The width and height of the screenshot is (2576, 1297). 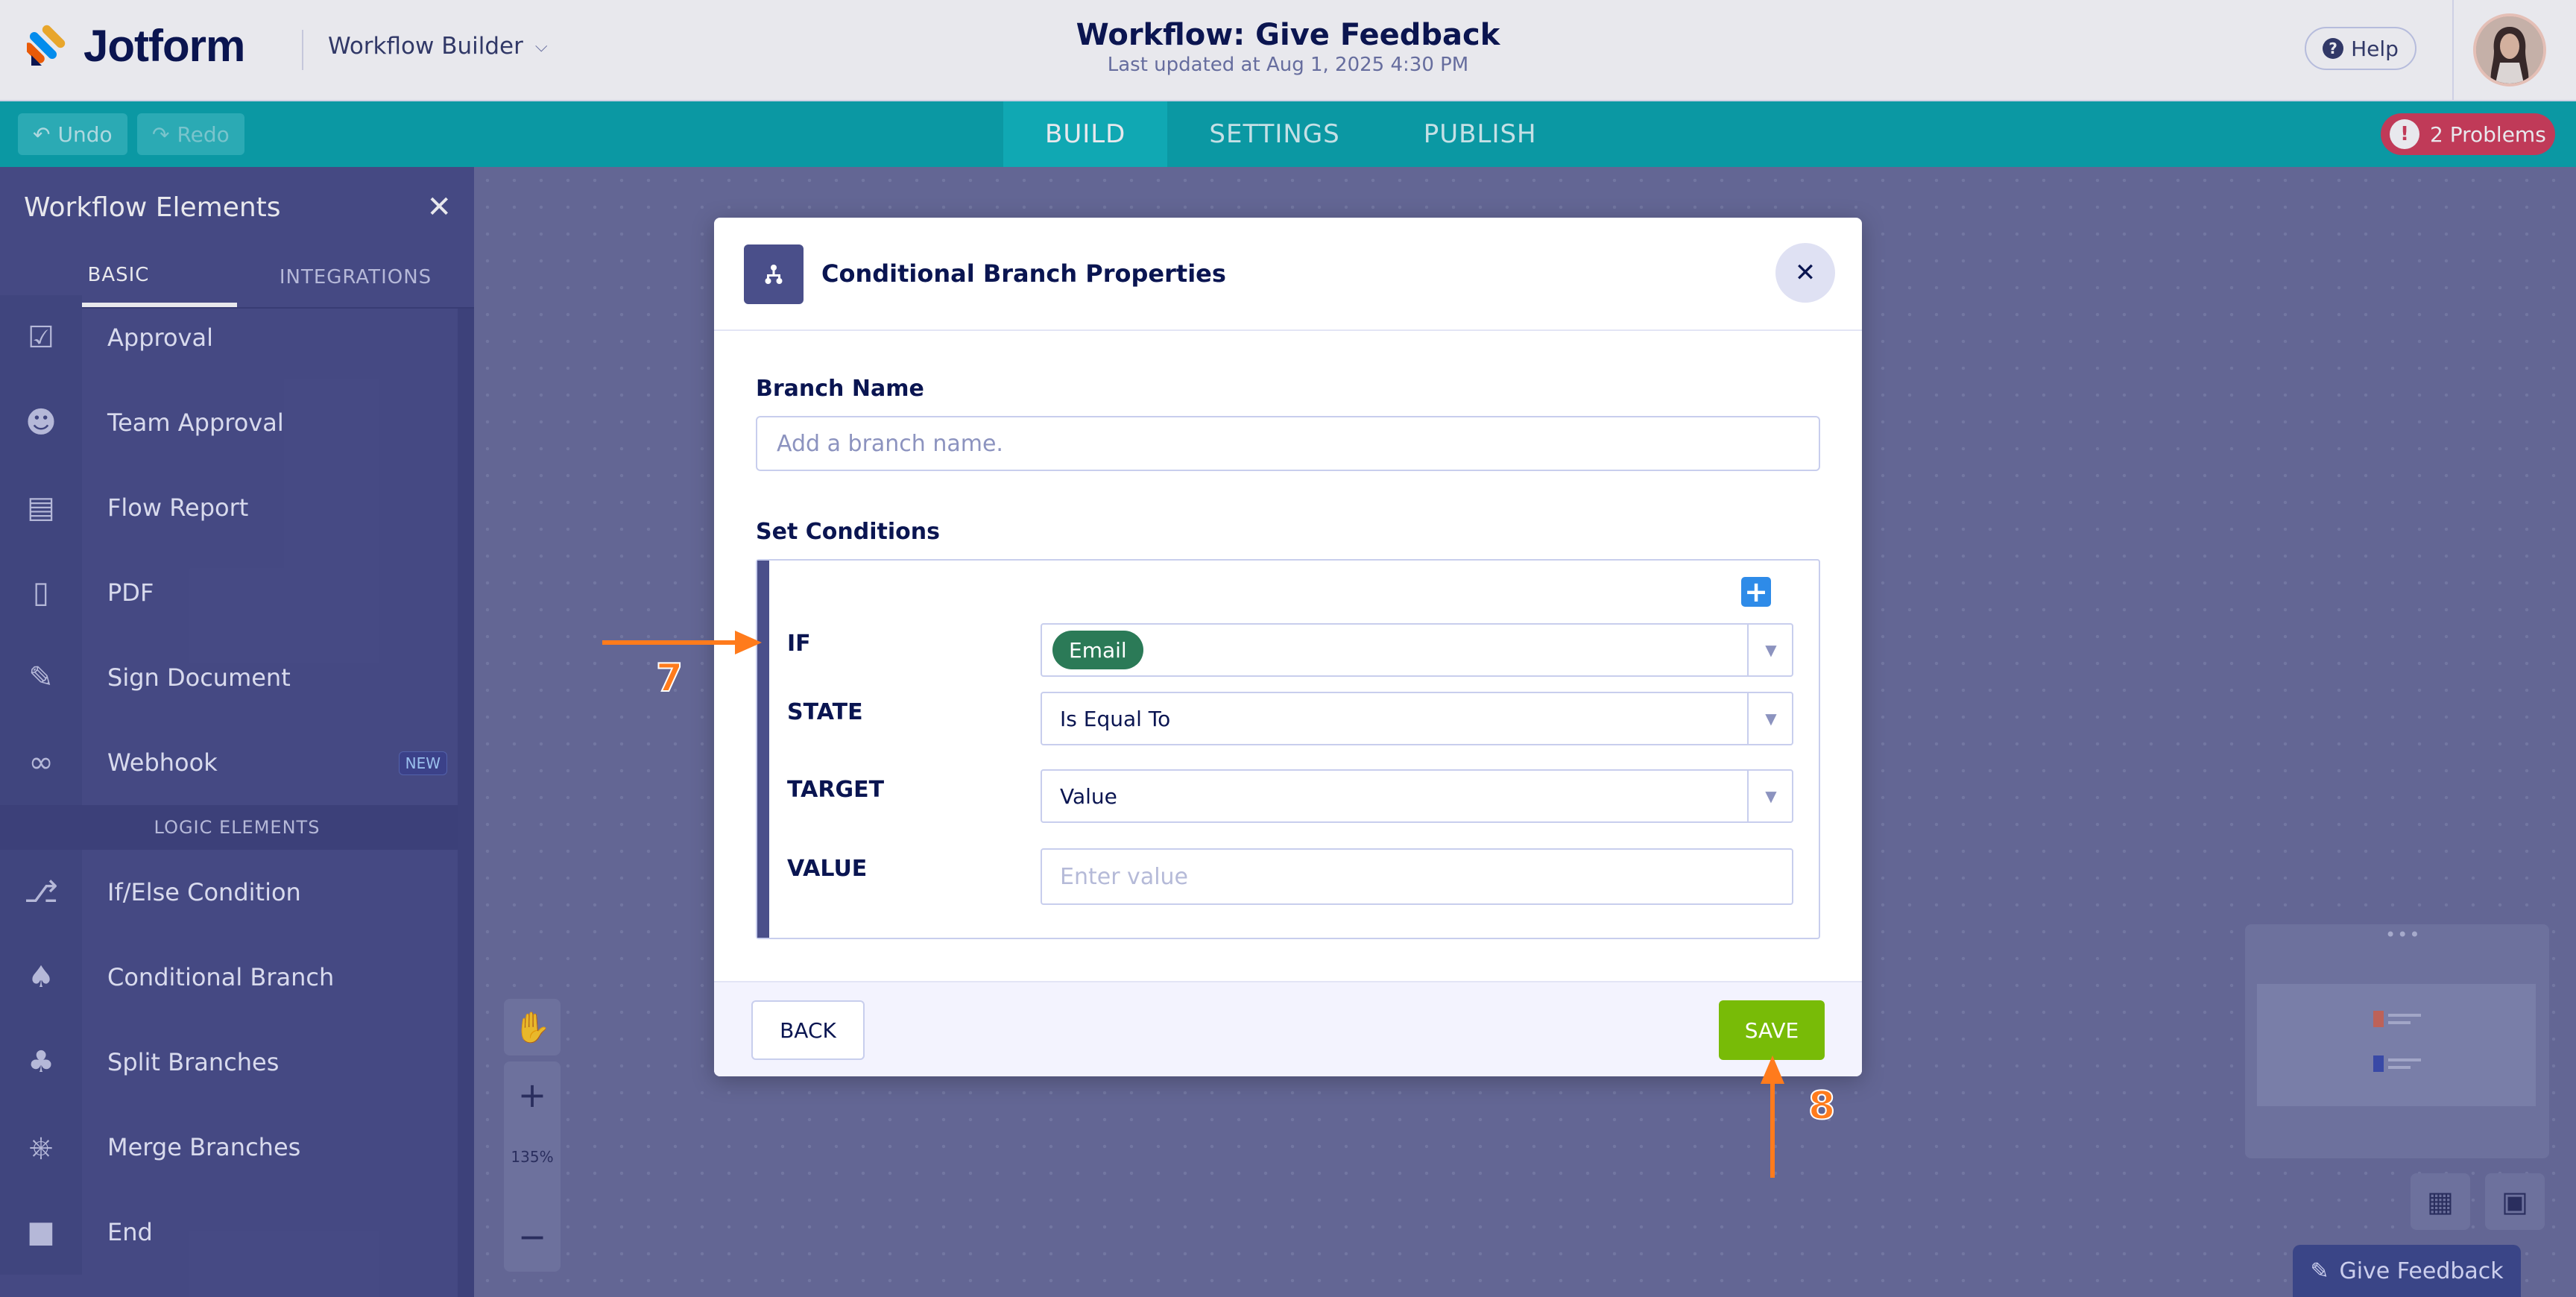 What do you see at coordinates (1288, 1028) in the screenshot?
I see `dialog-footer: BACK SAVE` at bounding box center [1288, 1028].